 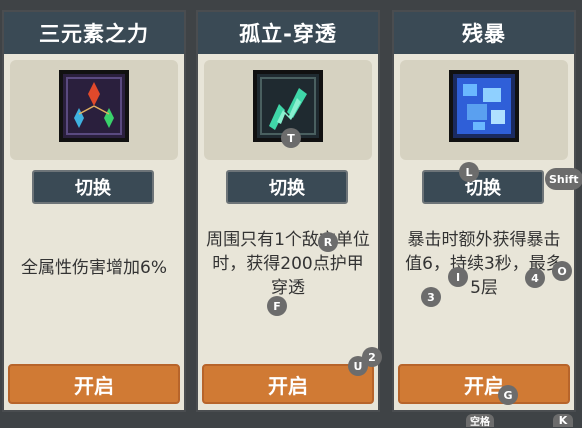 What do you see at coordinates (288, 264) in the screenshot?
I see `card-description: 周围只有1个敌方单位时，获得200点护甲穿透` at bounding box center [288, 264].